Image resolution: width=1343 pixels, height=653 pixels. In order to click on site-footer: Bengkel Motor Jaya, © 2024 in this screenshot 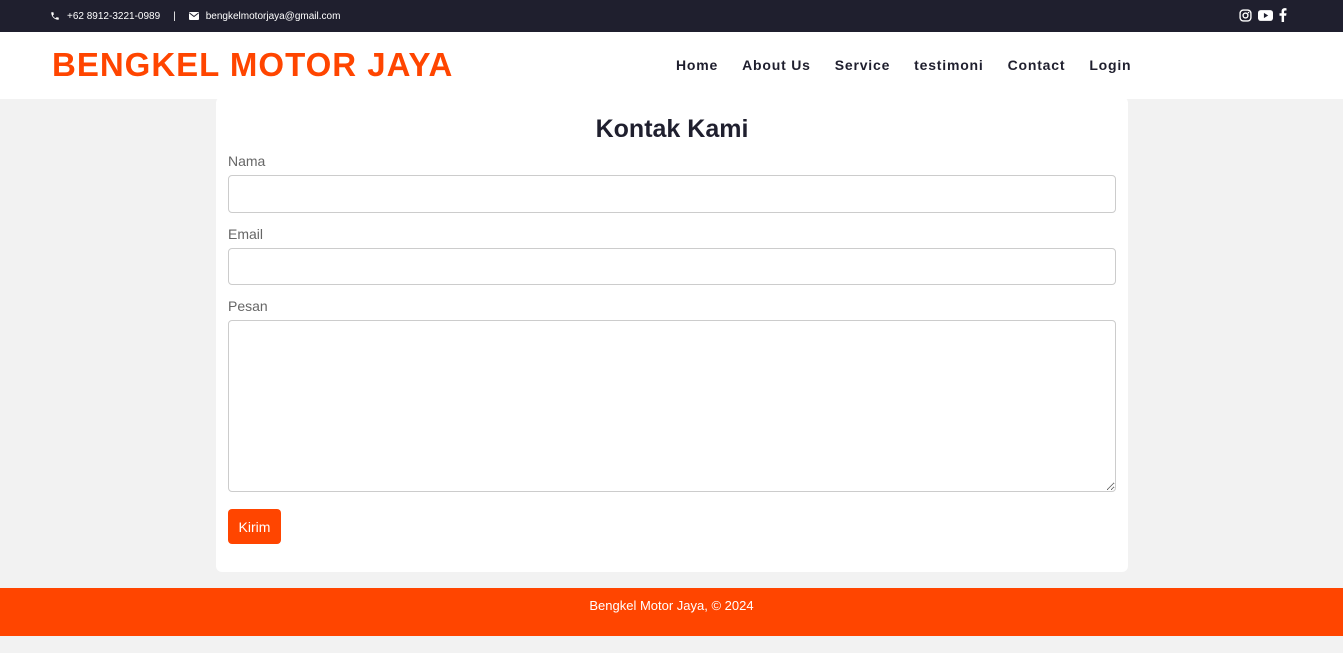, I will do `click(671, 612)`.